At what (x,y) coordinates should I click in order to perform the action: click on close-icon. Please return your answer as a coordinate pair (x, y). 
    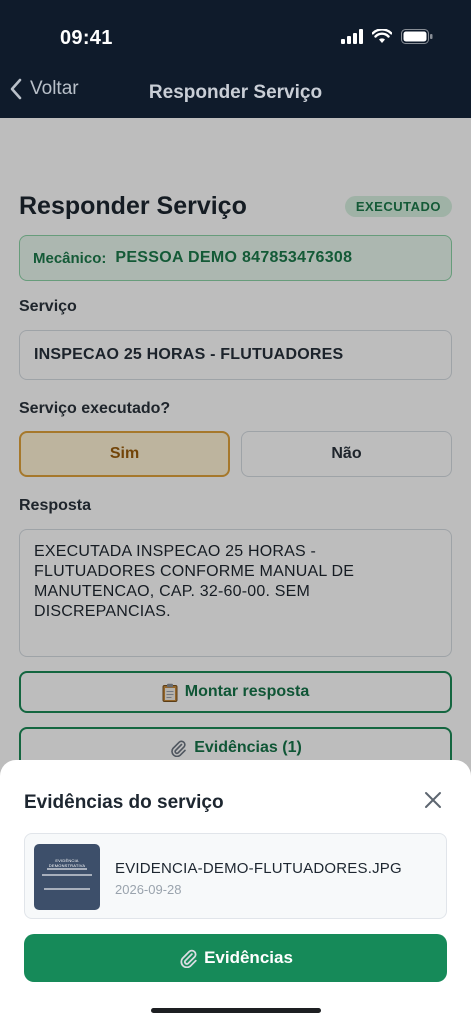
    Looking at the image, I should click on (433, 800).